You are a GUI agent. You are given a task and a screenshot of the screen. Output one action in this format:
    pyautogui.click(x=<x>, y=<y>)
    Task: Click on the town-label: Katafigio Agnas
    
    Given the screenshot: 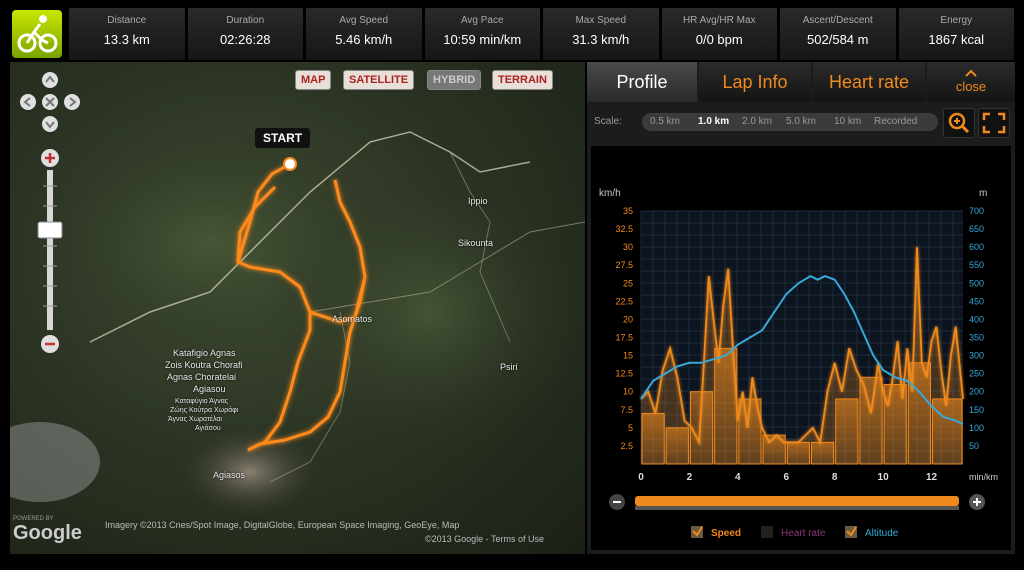 What is the action you would take?
    pyautogui.click(x=204, y=353)
    